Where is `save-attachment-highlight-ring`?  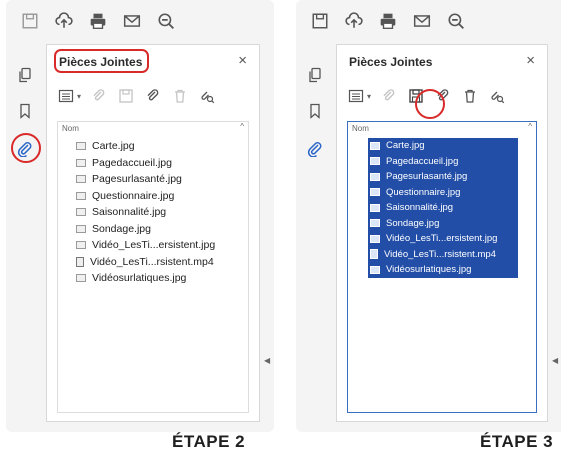
save-attachment-highlight-ring is located at coordinates (430, 104).